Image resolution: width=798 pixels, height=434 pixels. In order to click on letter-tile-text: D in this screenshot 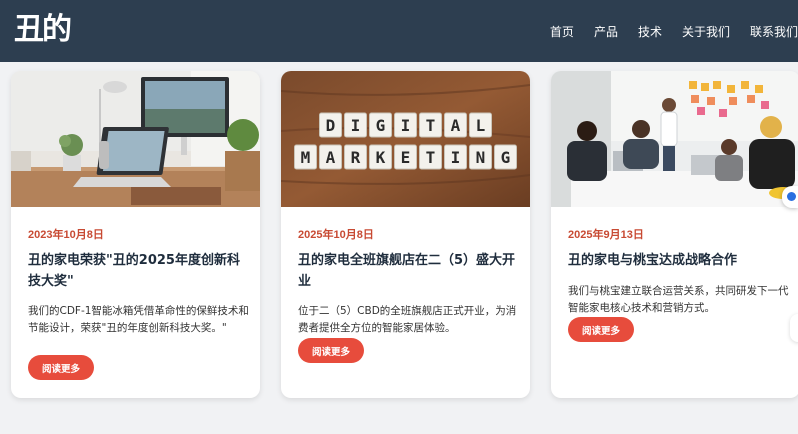, I will do `click(331, 125)`.